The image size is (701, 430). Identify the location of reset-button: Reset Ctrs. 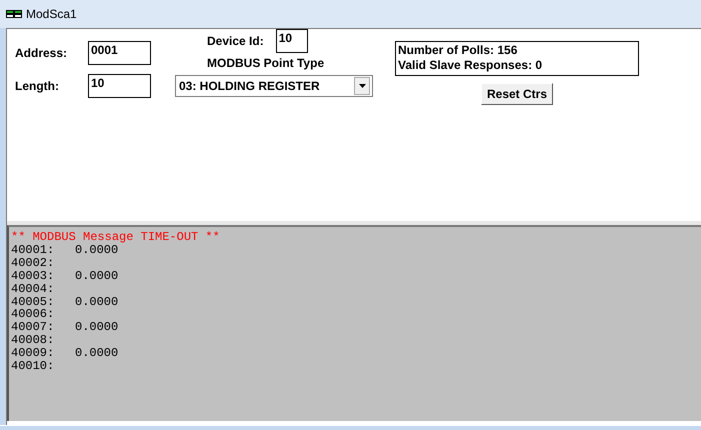
(517, 94).